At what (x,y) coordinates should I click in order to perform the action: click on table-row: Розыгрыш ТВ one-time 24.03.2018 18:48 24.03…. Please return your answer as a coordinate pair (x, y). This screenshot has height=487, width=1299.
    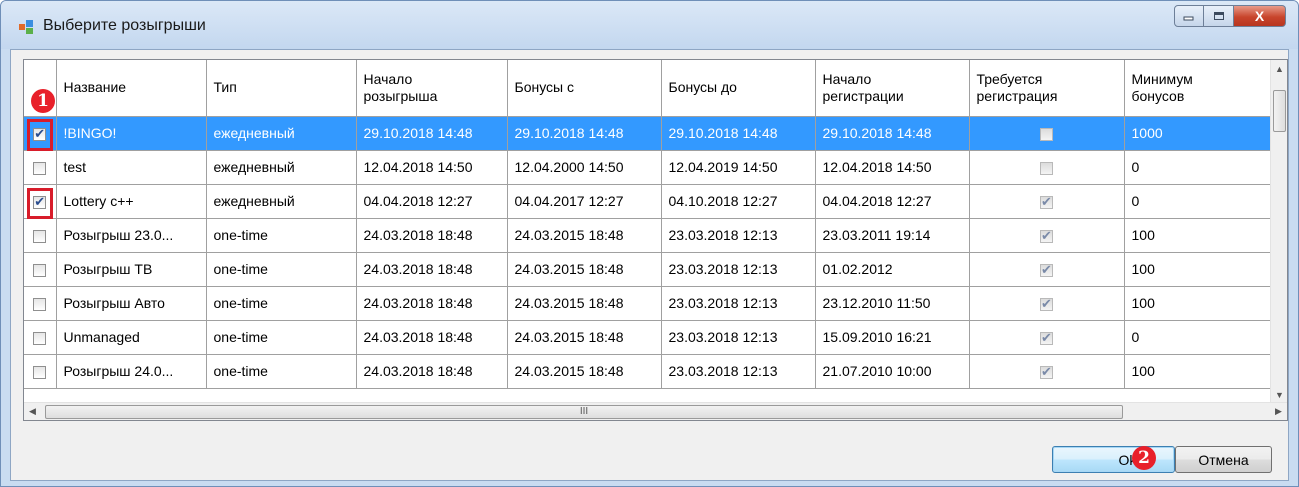
    Looking at the image, I should click on (649, 269).